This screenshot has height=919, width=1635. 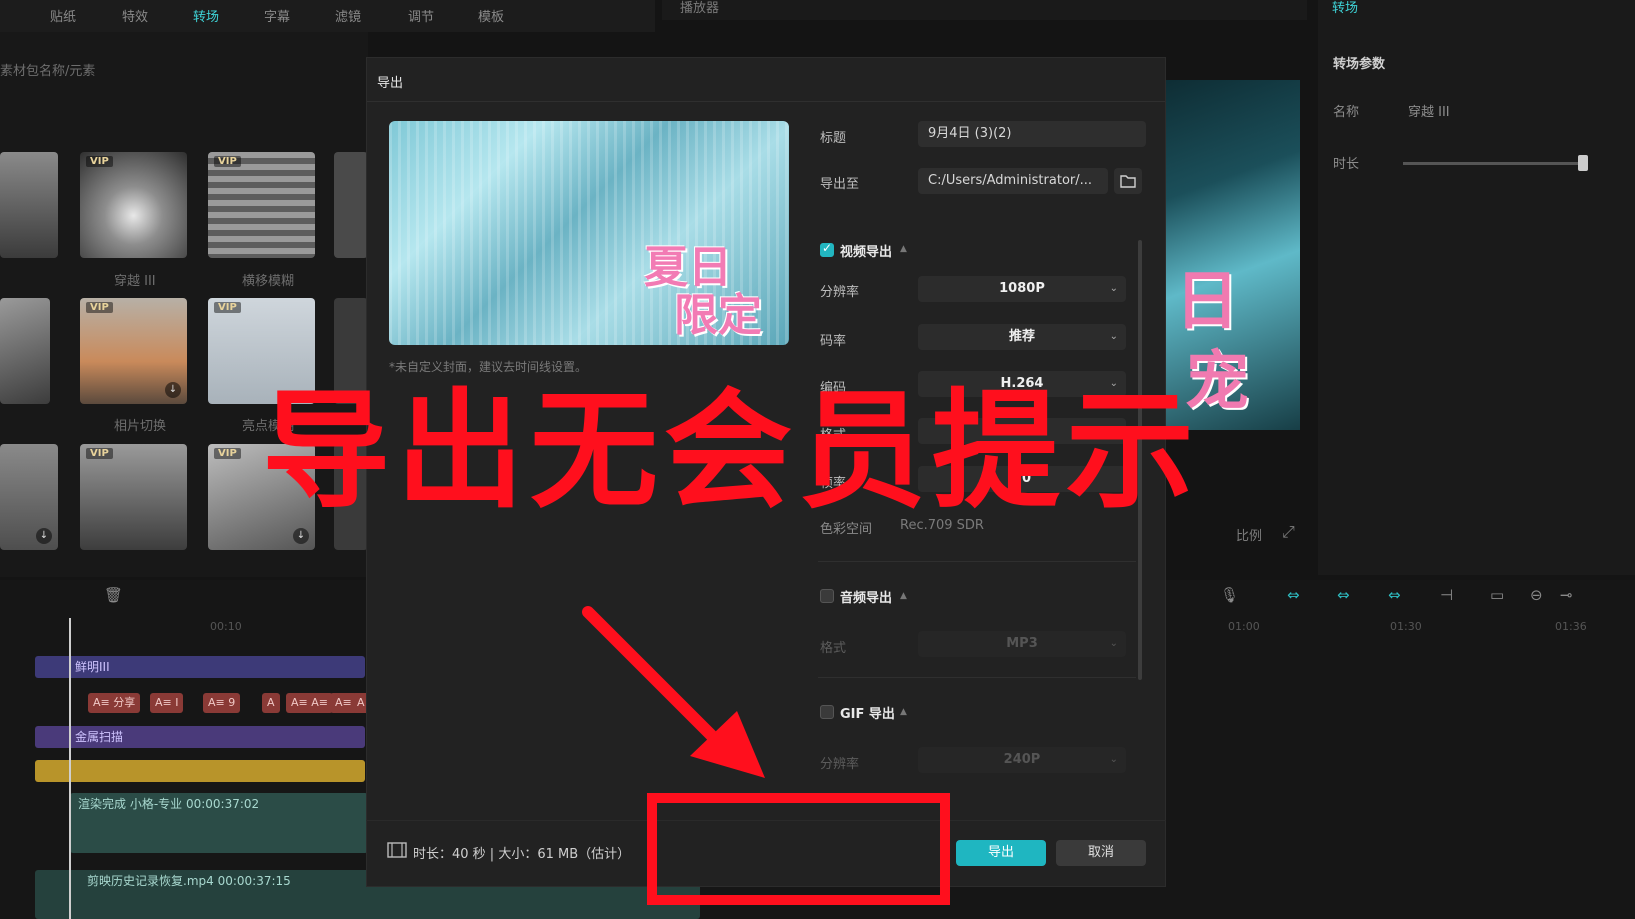 I want to click on annotation-arrow, so click(x=673, y=692).